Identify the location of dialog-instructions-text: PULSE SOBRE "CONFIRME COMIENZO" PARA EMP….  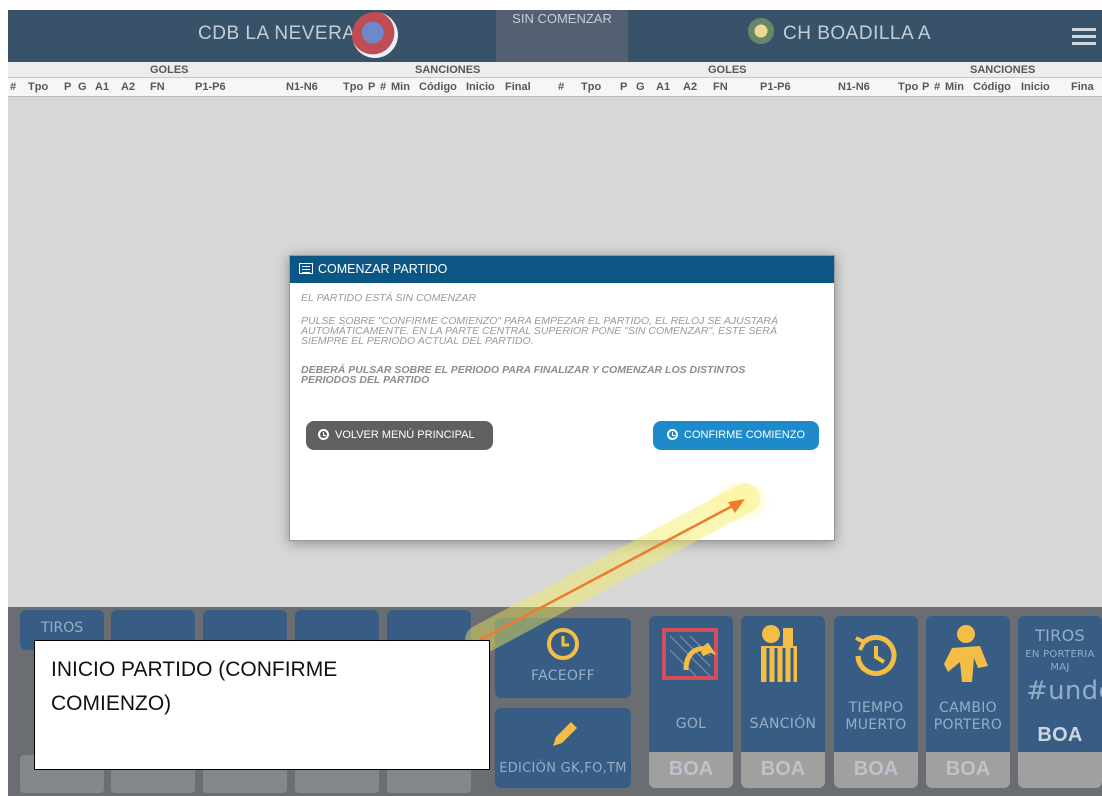
(539, 331).